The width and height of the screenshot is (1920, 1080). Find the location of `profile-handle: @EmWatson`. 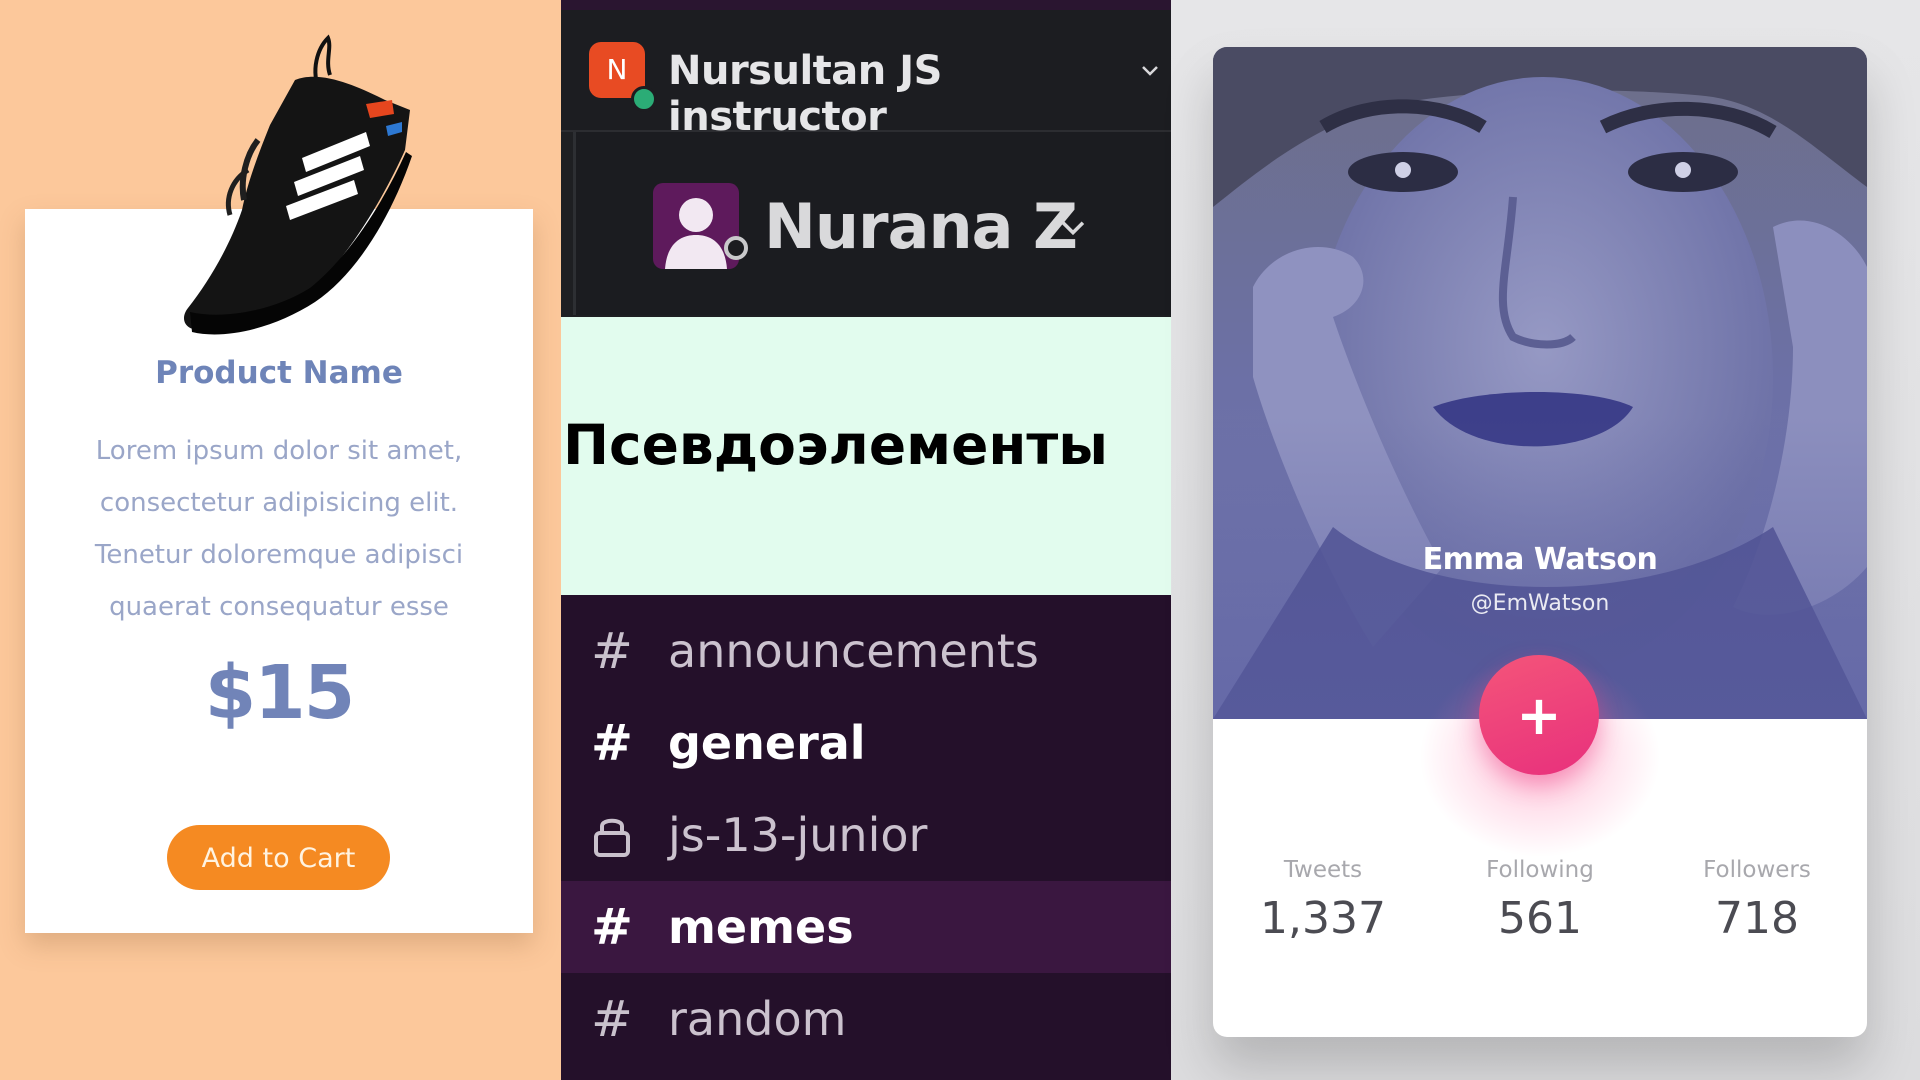

profile-handle: @EmWatson is located at coordinates (1540, 603).